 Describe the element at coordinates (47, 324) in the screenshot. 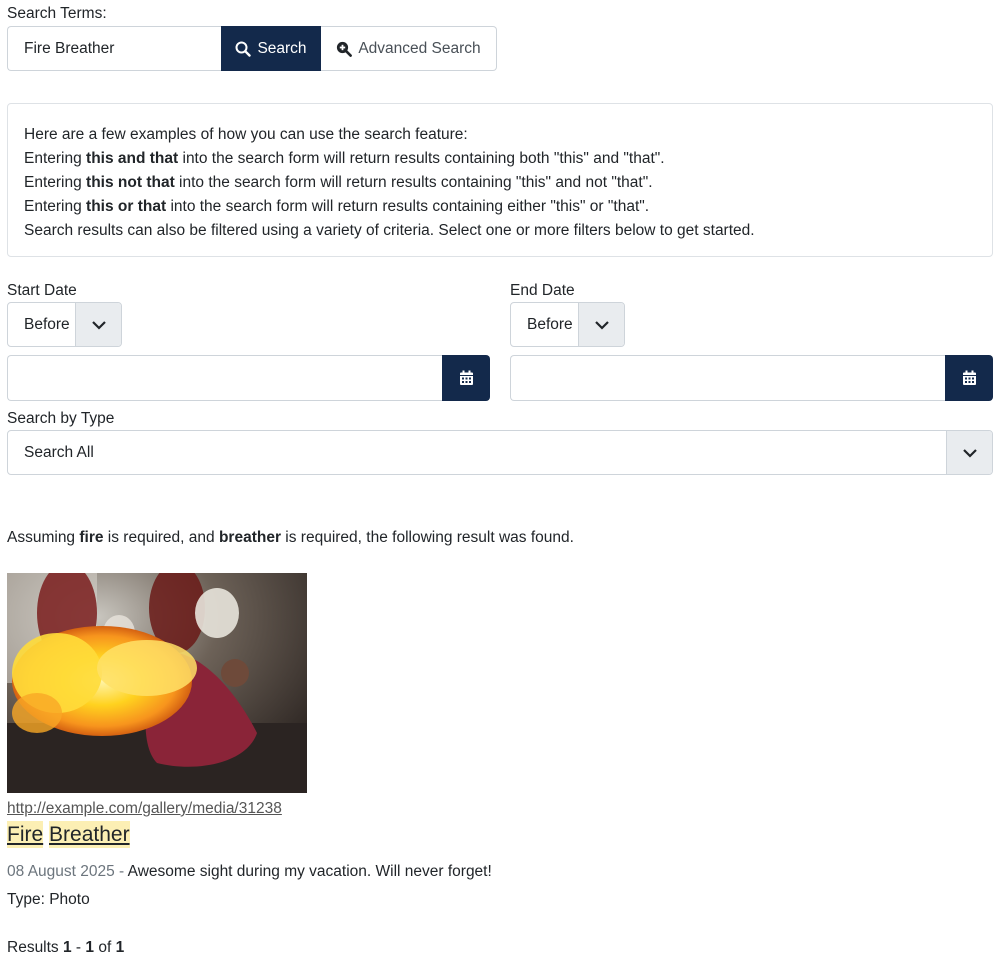

I see `start-date-mode-value: Before` at that location.